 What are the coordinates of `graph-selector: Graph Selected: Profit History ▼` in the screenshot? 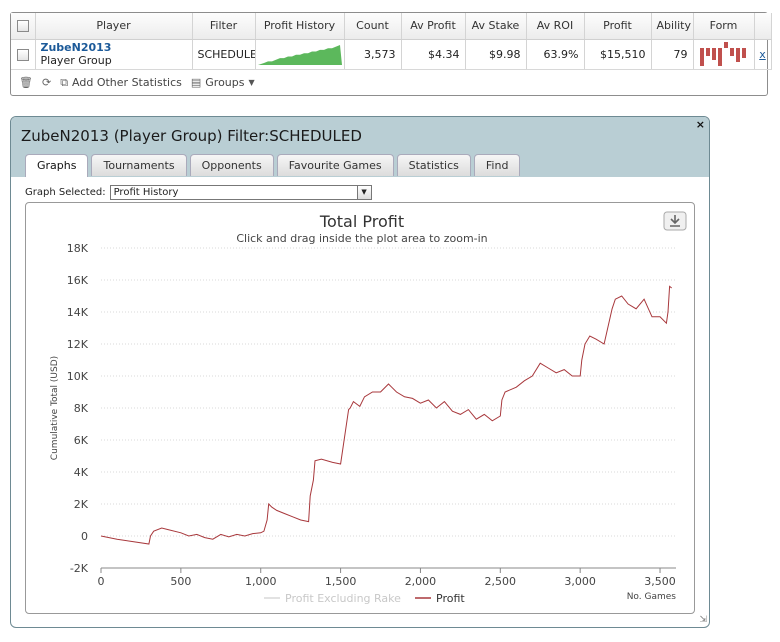 It's located at (198, 192).